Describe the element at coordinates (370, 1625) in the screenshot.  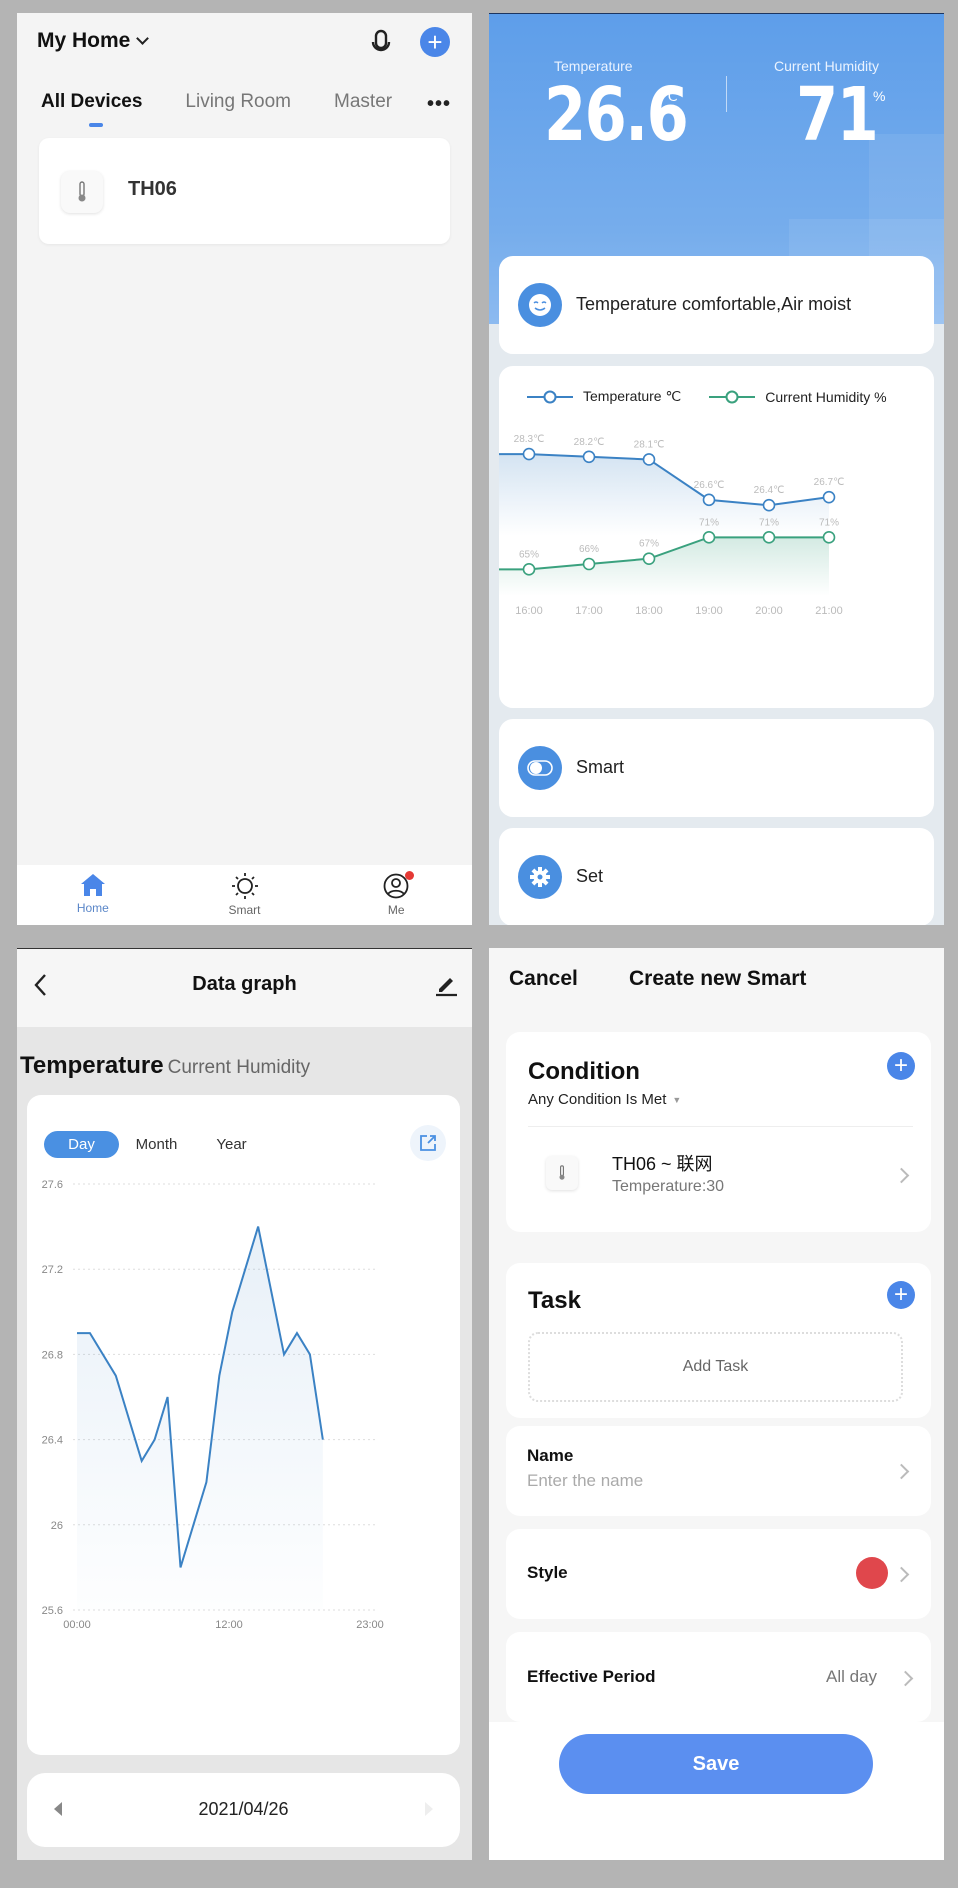
I see `x-tick-label: 23:00` at that location.